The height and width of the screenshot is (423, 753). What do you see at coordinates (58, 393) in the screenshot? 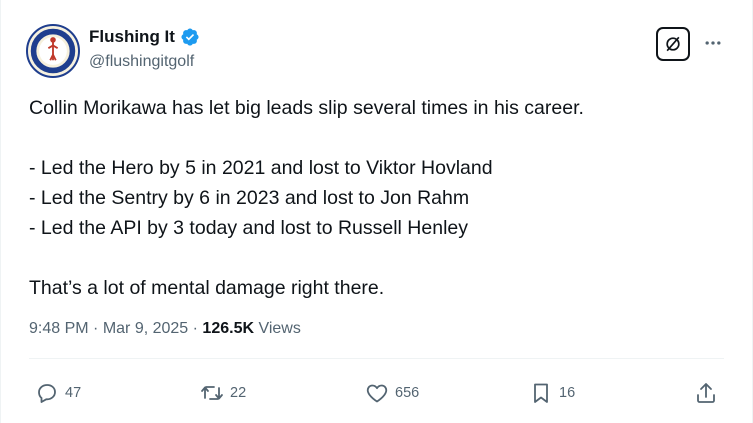
I see `reply-button: 47` at bounding box center [58, 393].